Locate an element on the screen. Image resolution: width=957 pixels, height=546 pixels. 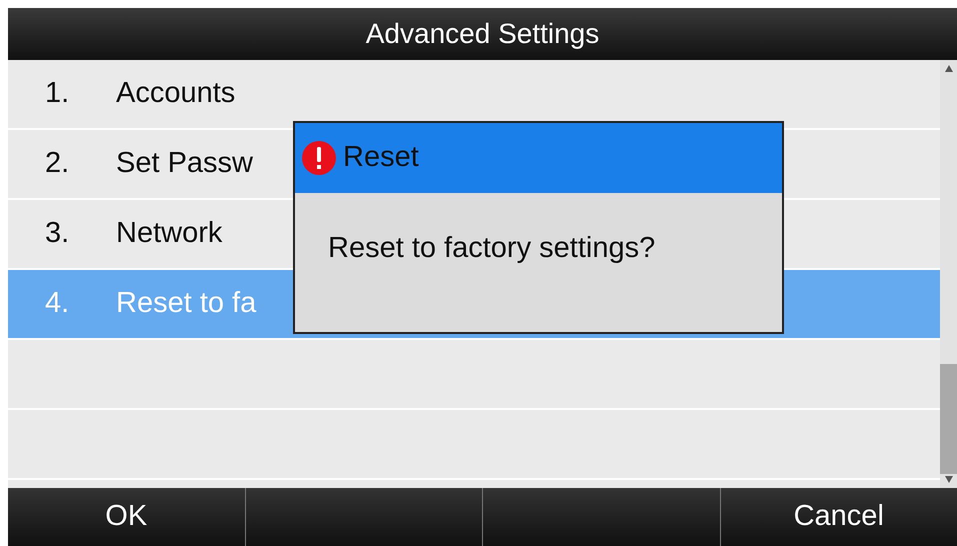
screen-title: Advanced Settings is located at coordinates (483, 34).